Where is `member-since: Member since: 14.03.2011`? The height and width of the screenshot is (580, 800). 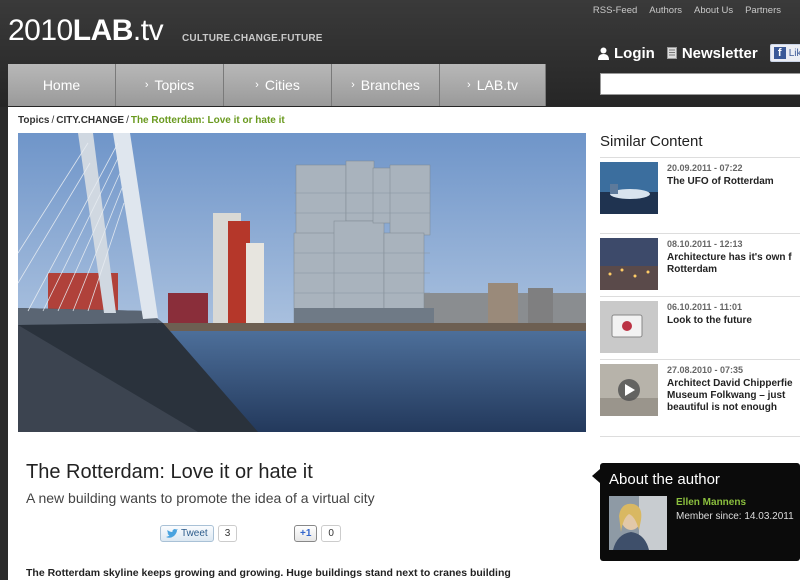
member-since: Member since: 14.03.2011 is located at coordinates (735, 516).